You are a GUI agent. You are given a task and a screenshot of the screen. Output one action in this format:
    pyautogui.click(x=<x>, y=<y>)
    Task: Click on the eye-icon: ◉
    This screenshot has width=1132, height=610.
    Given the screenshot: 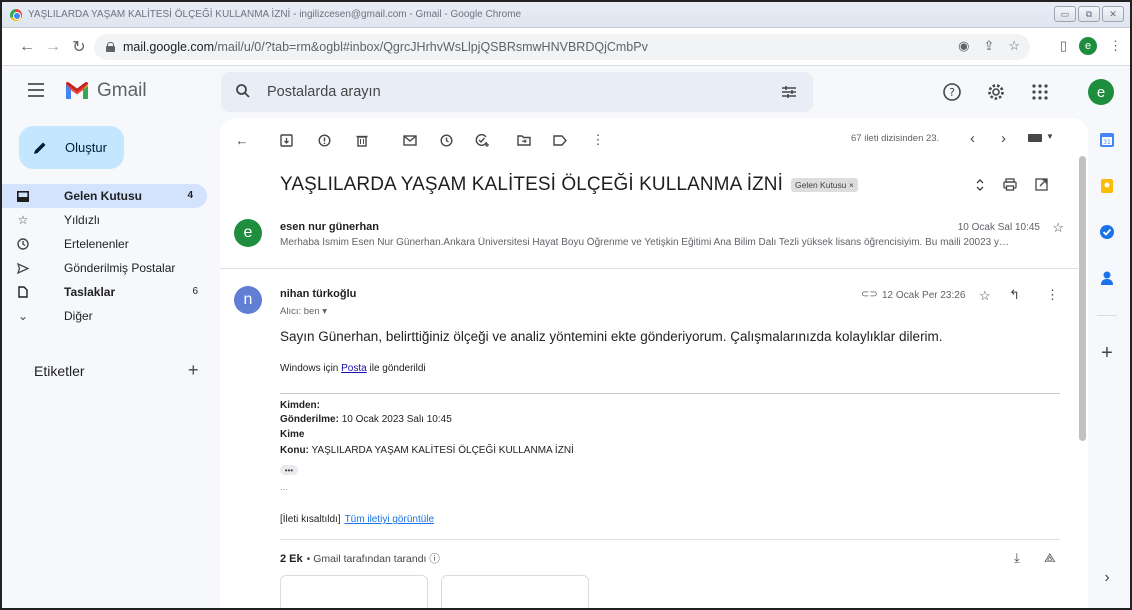 What is the action you would take?
    pyautogui.click(x=963, y=46)
    